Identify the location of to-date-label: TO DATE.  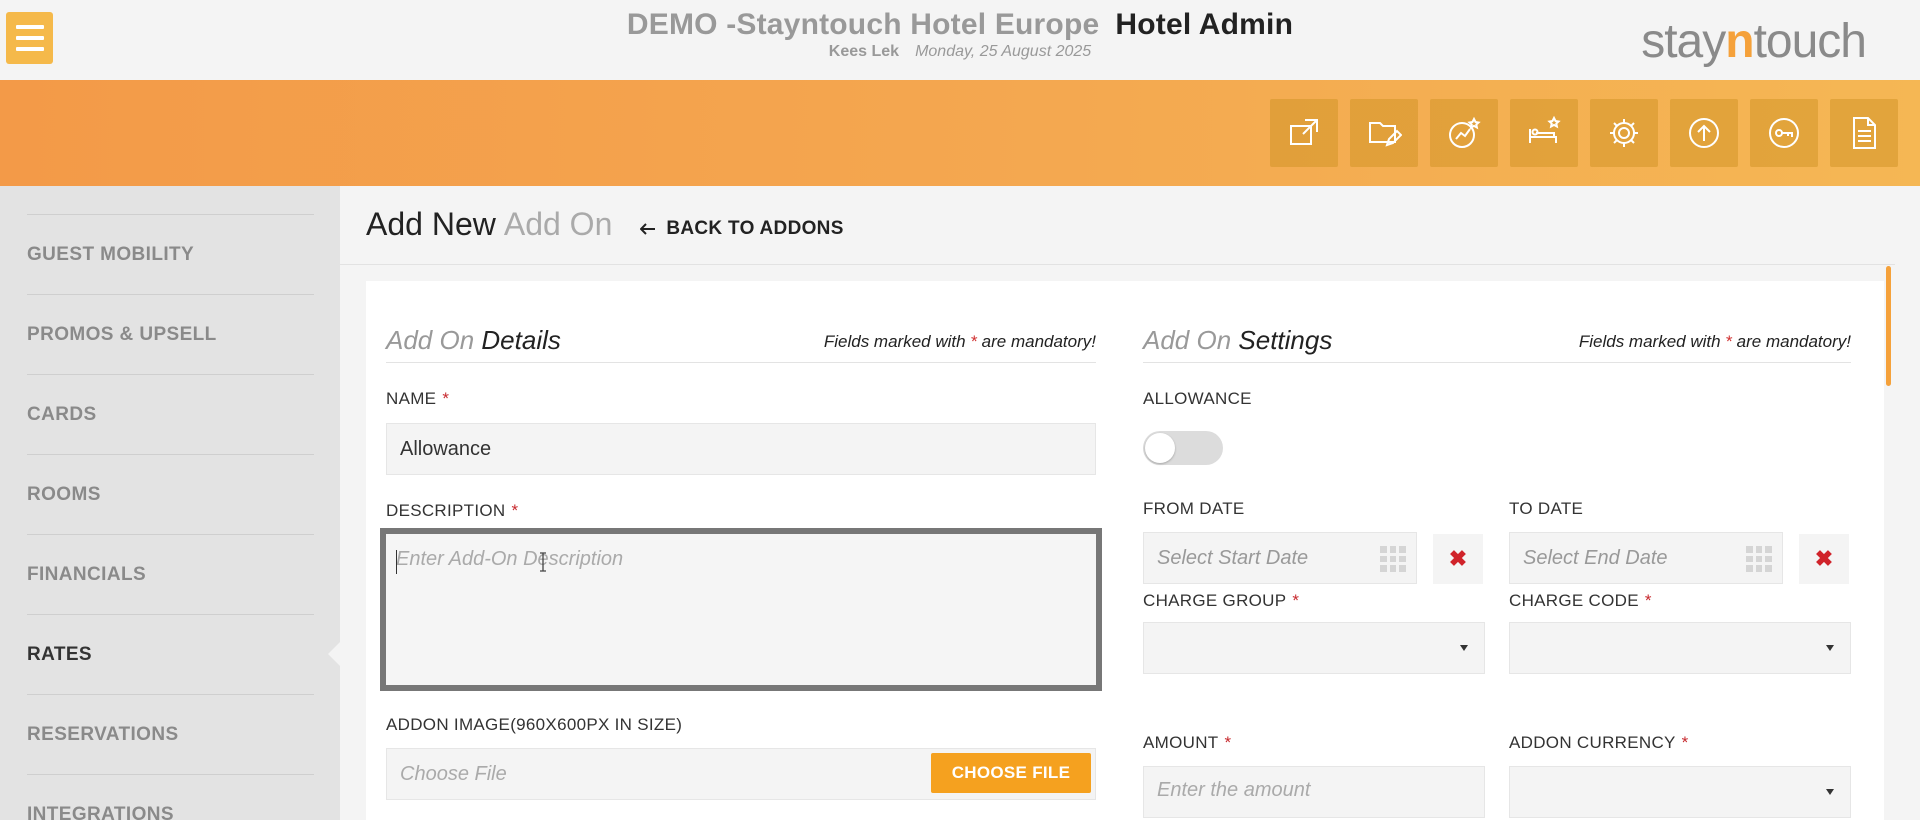
(1546, 508).